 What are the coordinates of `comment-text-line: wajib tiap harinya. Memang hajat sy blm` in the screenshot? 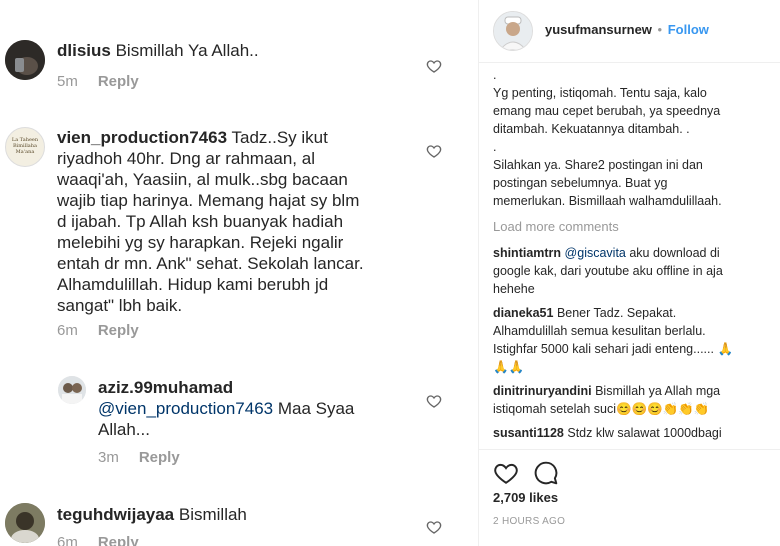 It's located at (208, 200).